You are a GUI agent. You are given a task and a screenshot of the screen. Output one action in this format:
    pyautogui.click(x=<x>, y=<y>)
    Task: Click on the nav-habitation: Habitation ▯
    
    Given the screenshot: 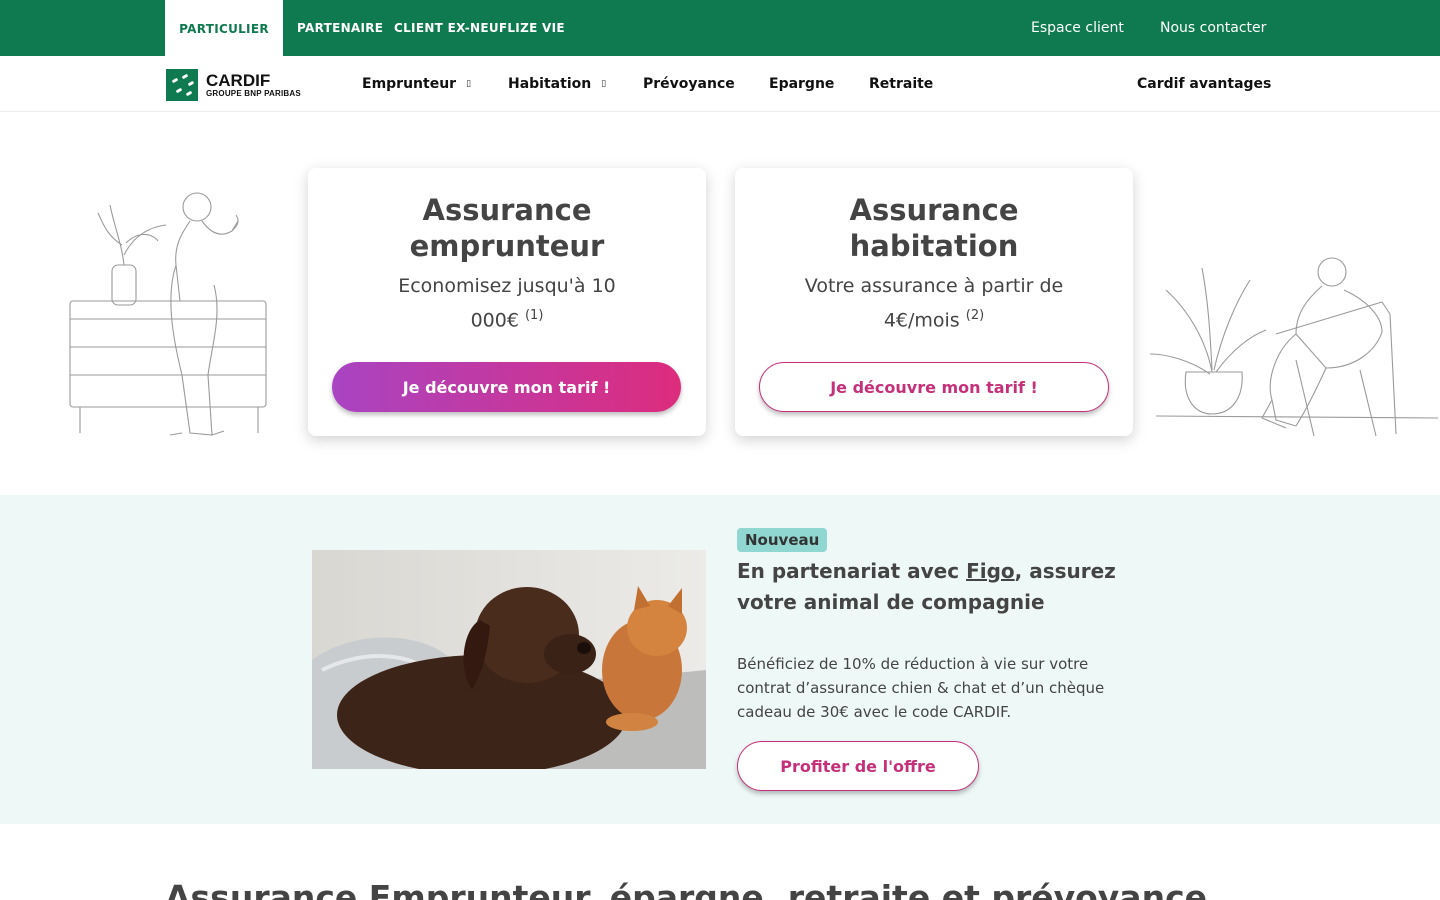 What is the action you would take?
    pyautogui.click(x=557, y=84)
    